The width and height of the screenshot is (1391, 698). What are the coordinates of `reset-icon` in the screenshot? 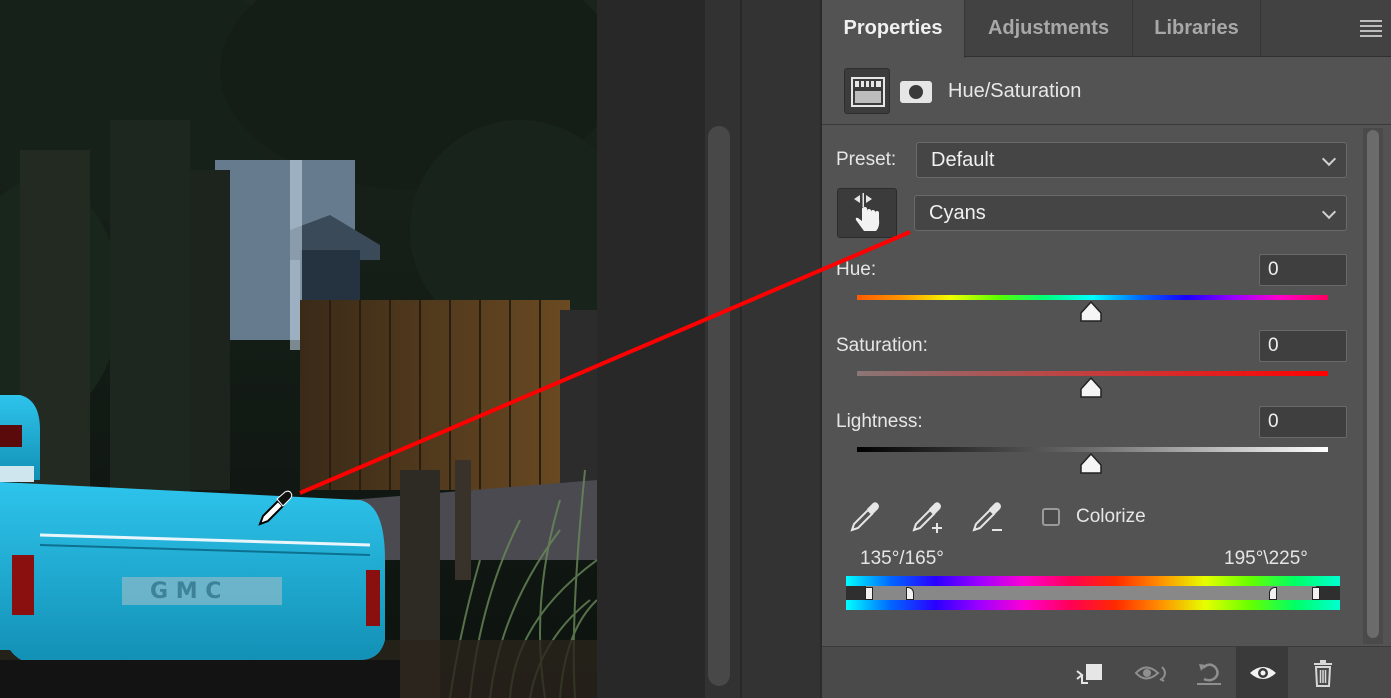 It's located at (1208, 672).